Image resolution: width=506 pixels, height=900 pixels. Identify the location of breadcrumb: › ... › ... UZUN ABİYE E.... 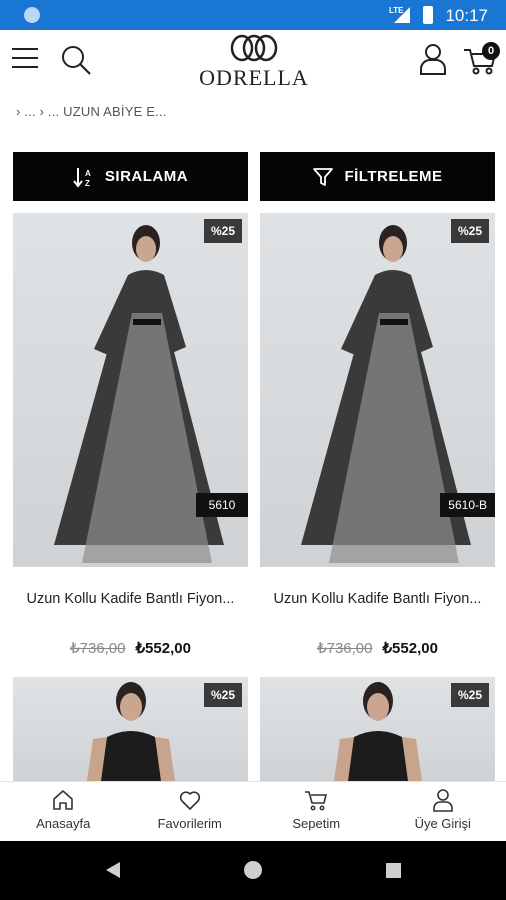
(91, 111).